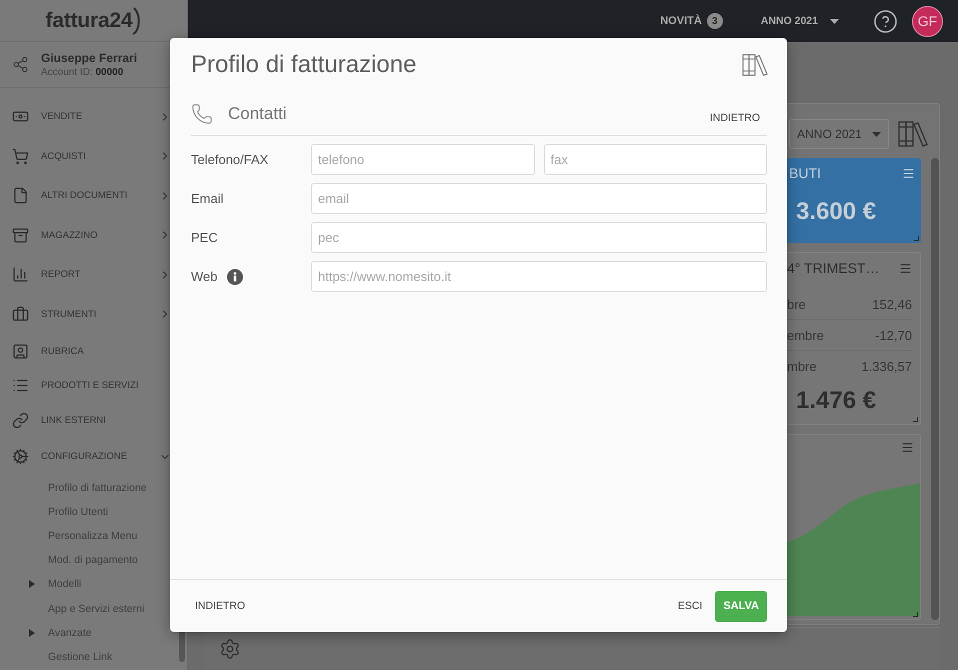 The image size is (958, 670). I want to click on file-icon, so click(20, 195).